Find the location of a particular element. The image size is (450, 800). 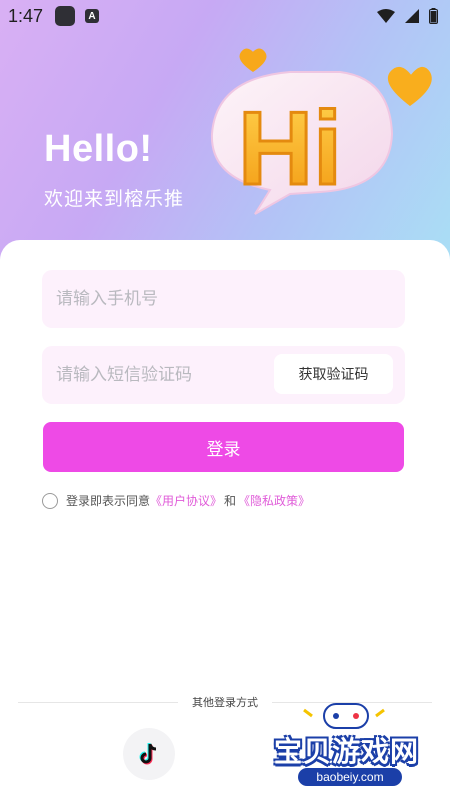

hi-bubble-illustration: Hi is located at coordinates (321, 131).